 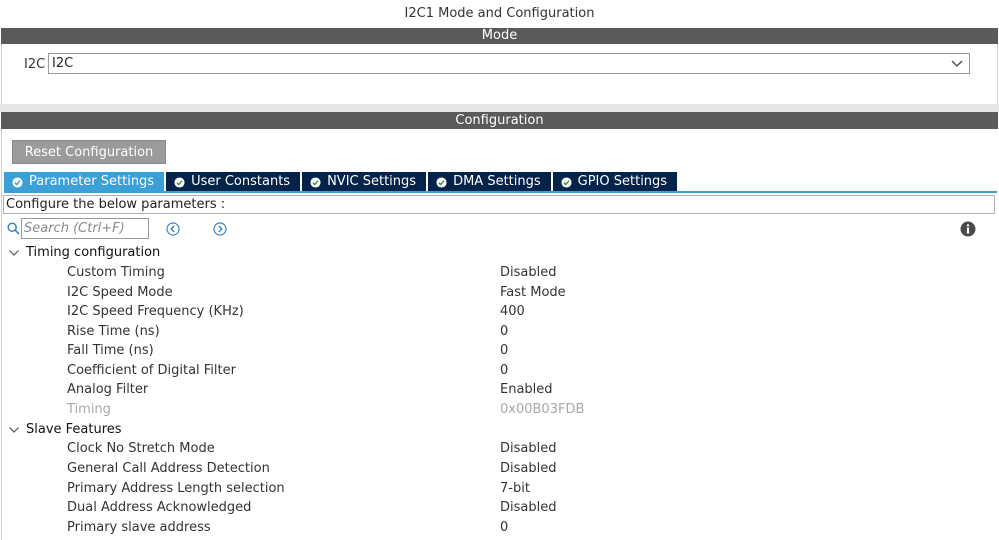 I want to click on tab-gpio-settings: GPIO Settings, so click(x=615, y=182).